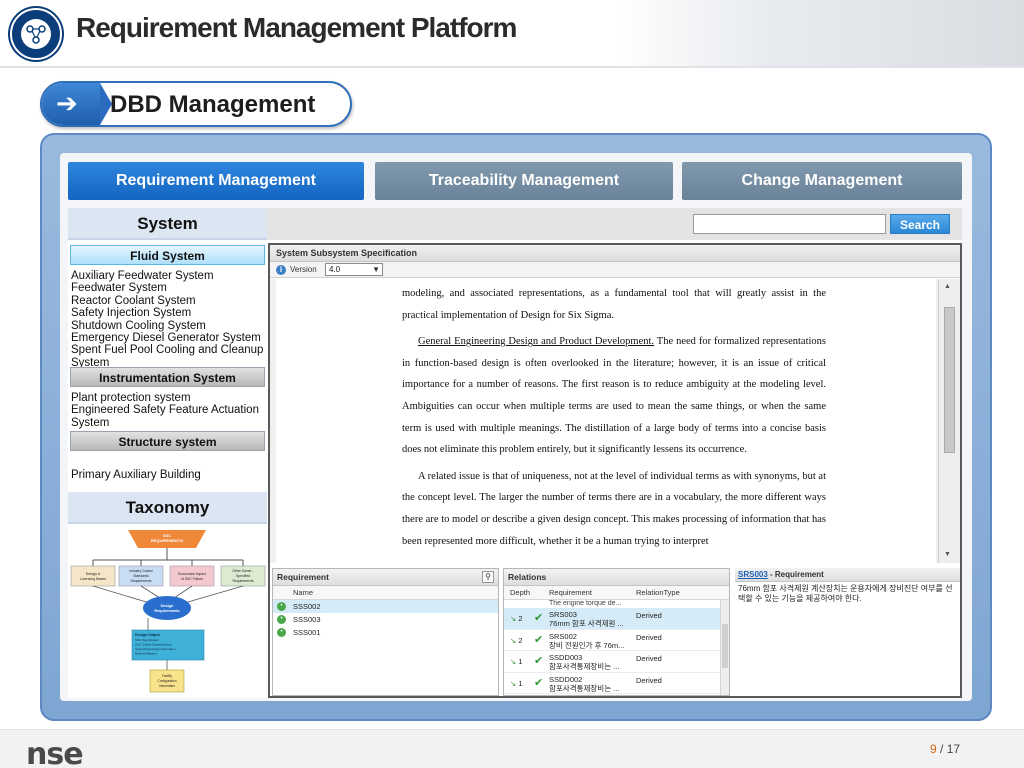 The image size is (1024, 768). Describe the element at coordinates (216, 181) in the screenshot. I see `tab-requirement-management: Requirement Management` at that location.